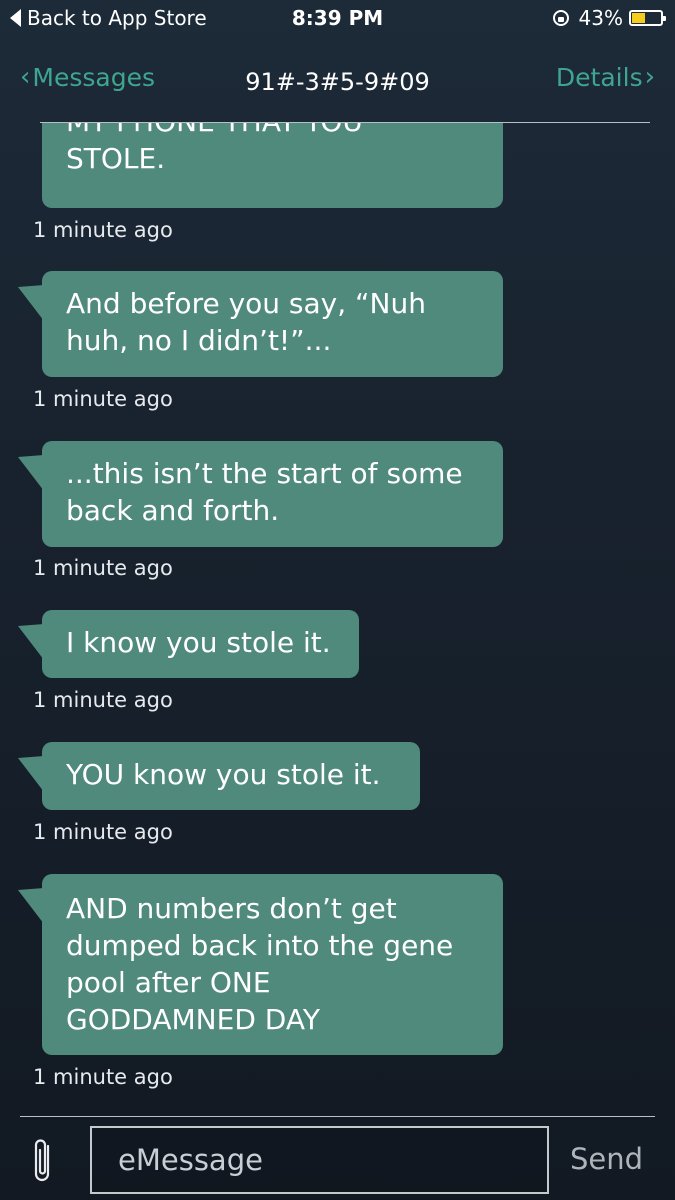 This screenshot has width=675, height=1200. What do you see at coordinates (246, 303) in the screenshot?
I see `message-line: And before you say, “Nuh` at bounding box center [246, 303].